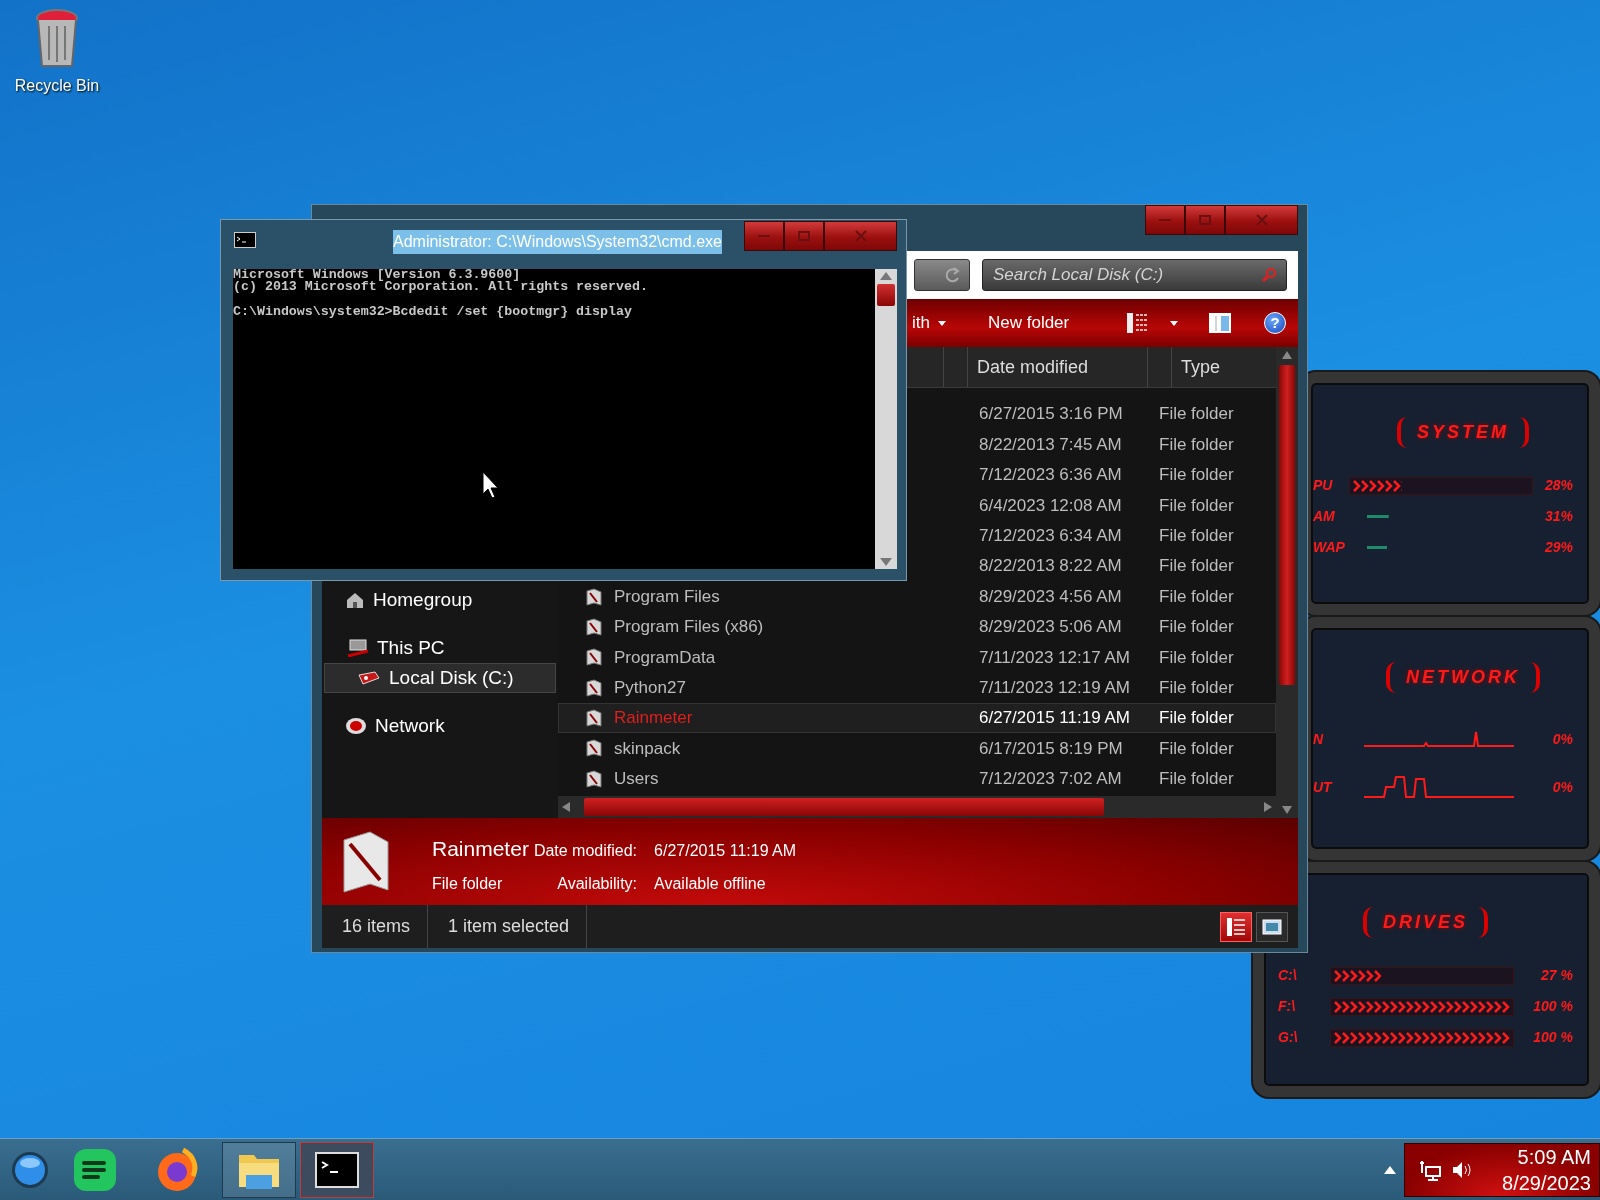 The width and height of the screenshot is (1600, 1200). What do you see at coordinates (57, 39) in the screenshot?
I see `recycle-bin-icon` at bounding box center [57, 39].